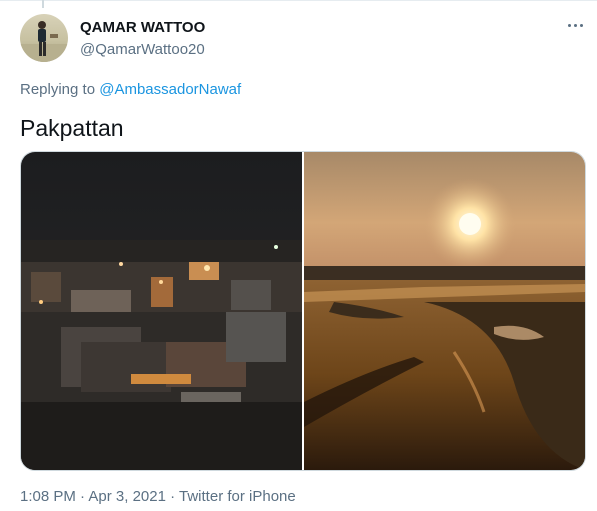 Image resolution: width=597 pixels, height=511 pixels. I want to click on tweet-source: Twitter for iPhone, so click(237, 496).